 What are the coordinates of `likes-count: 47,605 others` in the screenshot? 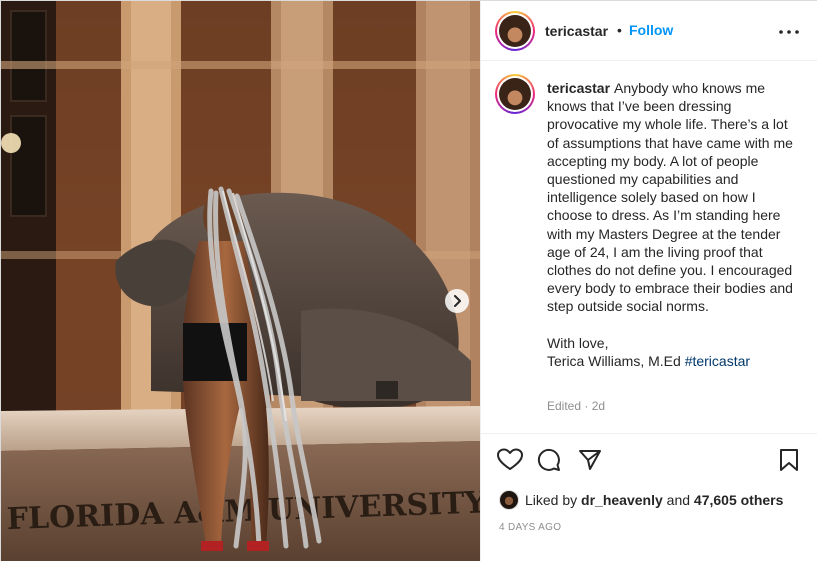 It's located at (739, 500).